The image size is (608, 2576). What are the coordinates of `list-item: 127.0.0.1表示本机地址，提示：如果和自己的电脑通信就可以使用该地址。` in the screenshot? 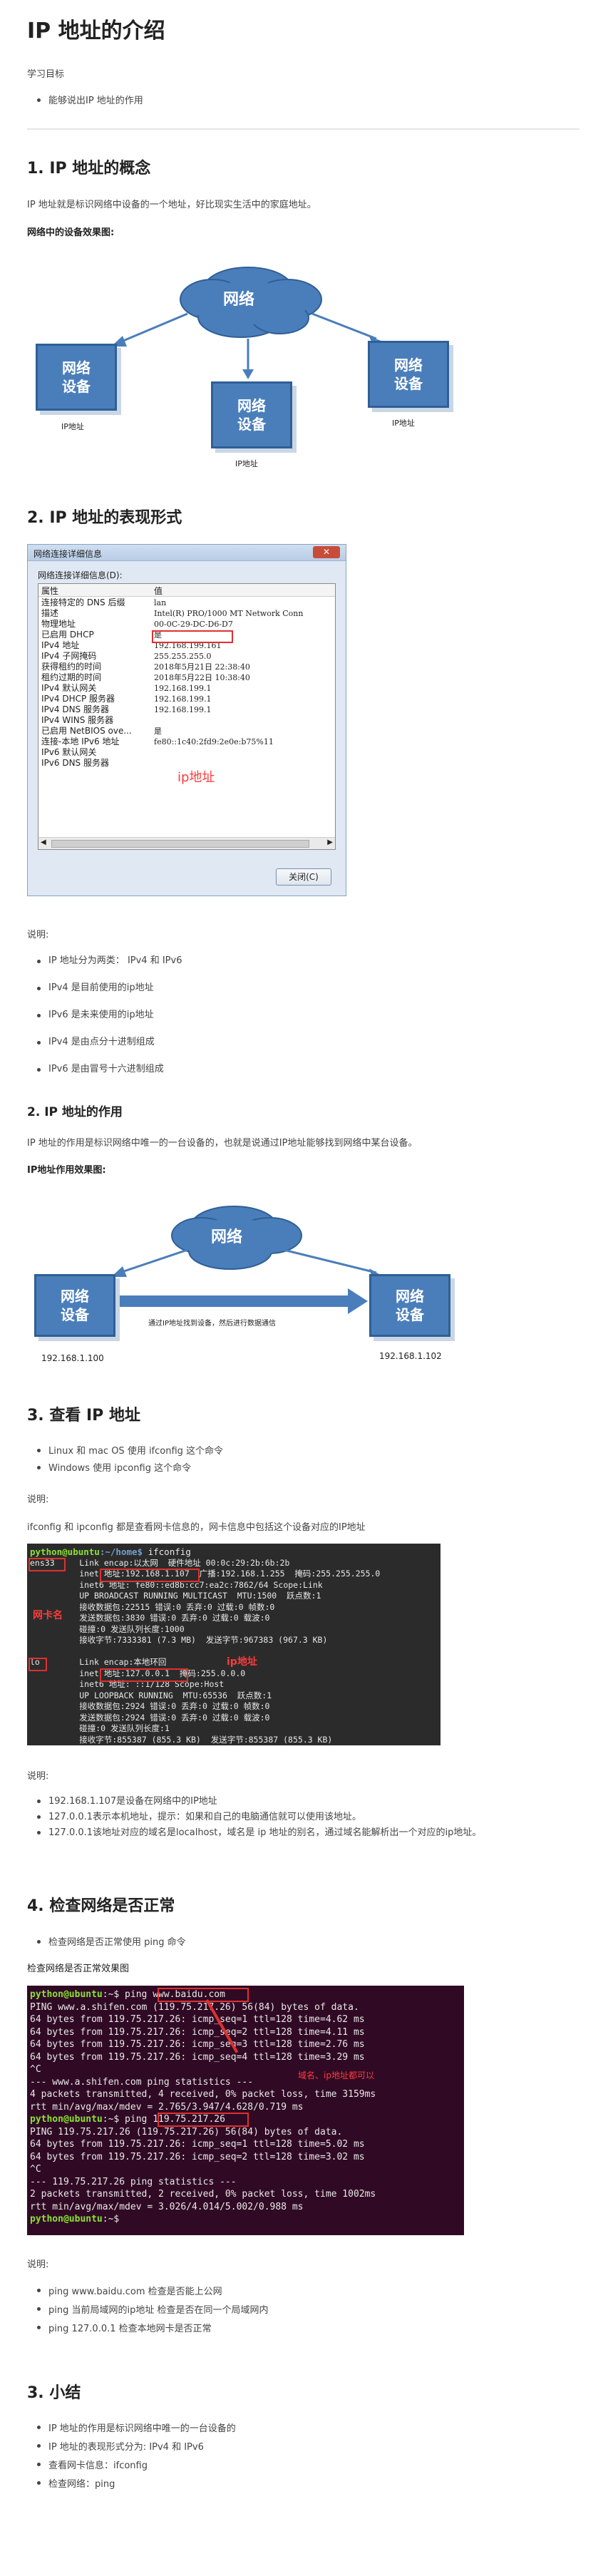 It's located at (283, 1817).